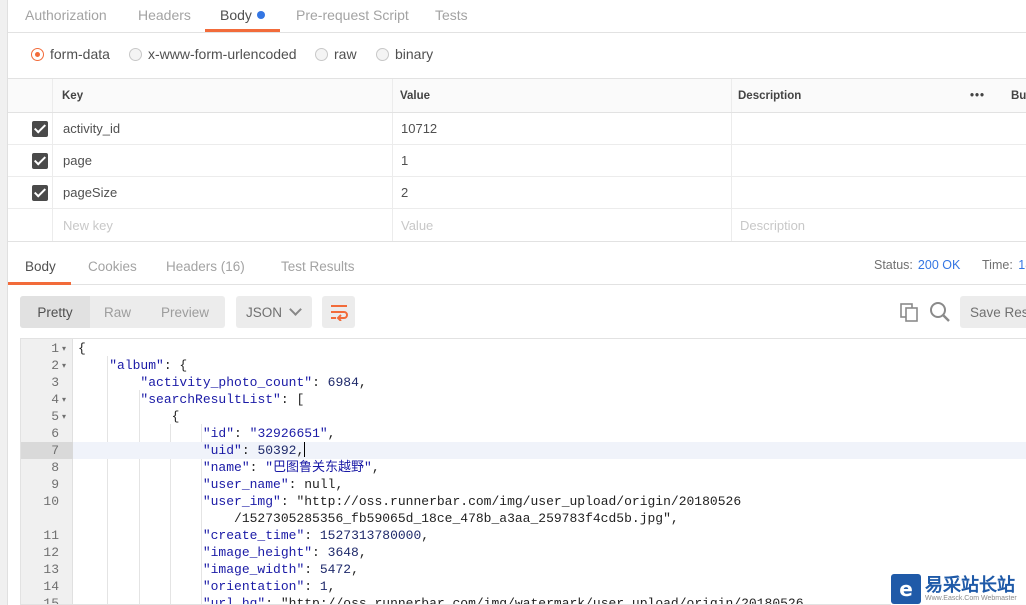 The height and width of the screenshot is (605, 1026). Describe the element at coordinates (264, 312) in the screenshot. I see `format-select-value: JSON` at that location.